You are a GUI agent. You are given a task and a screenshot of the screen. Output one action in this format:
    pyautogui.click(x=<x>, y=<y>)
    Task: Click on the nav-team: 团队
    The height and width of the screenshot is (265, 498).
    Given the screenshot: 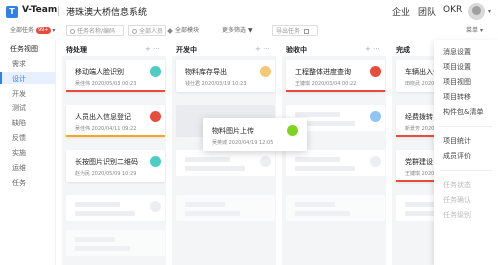 What is the action you would take?
    pyautogui.click(x=427, y=11)
    